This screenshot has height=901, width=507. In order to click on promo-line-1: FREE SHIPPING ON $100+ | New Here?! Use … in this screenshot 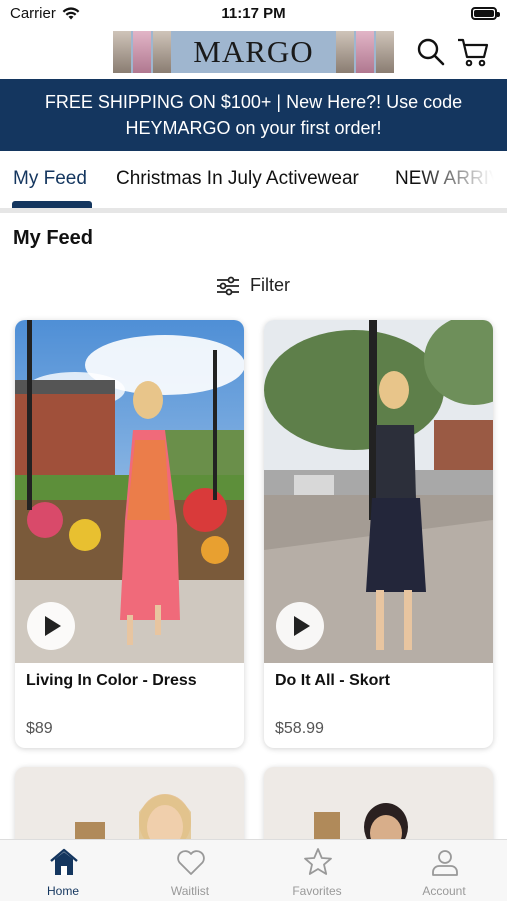, I will do `click(253, 102)`.